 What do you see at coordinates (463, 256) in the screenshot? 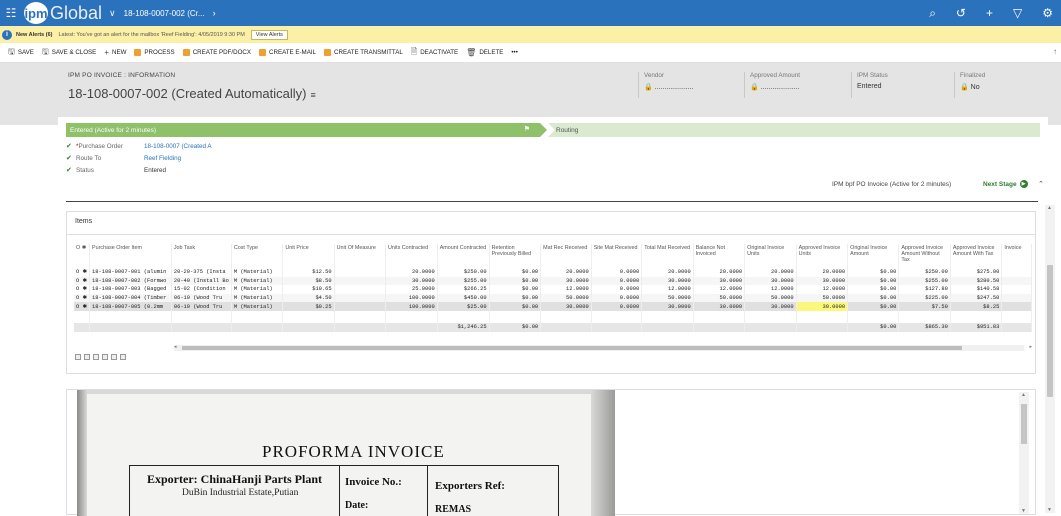
I see `column-header: Amount Contracted` at bounding box center [463, 256].